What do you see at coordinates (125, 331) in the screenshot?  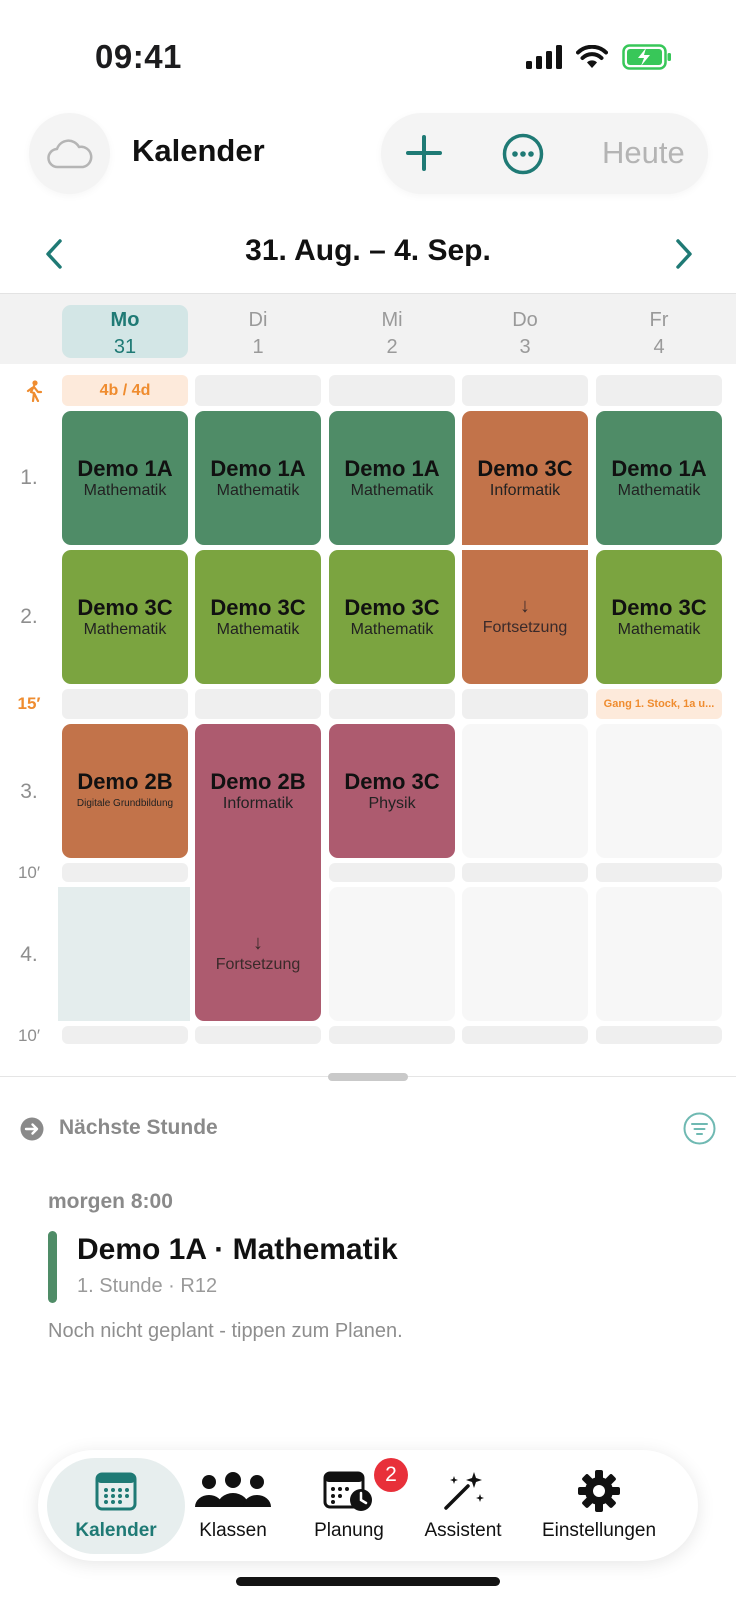 I see `day-header-mo: Mo 31` at bounding box center [125, 331].